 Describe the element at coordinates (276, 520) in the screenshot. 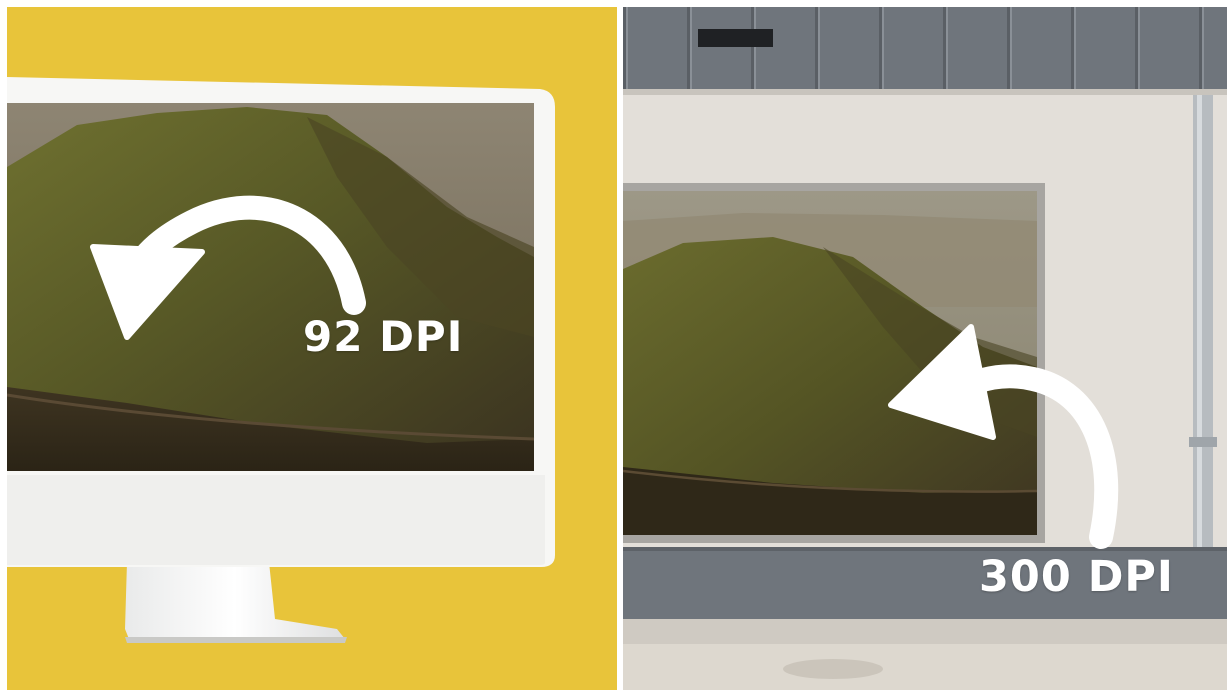

I see `monitor-chin` at that location.